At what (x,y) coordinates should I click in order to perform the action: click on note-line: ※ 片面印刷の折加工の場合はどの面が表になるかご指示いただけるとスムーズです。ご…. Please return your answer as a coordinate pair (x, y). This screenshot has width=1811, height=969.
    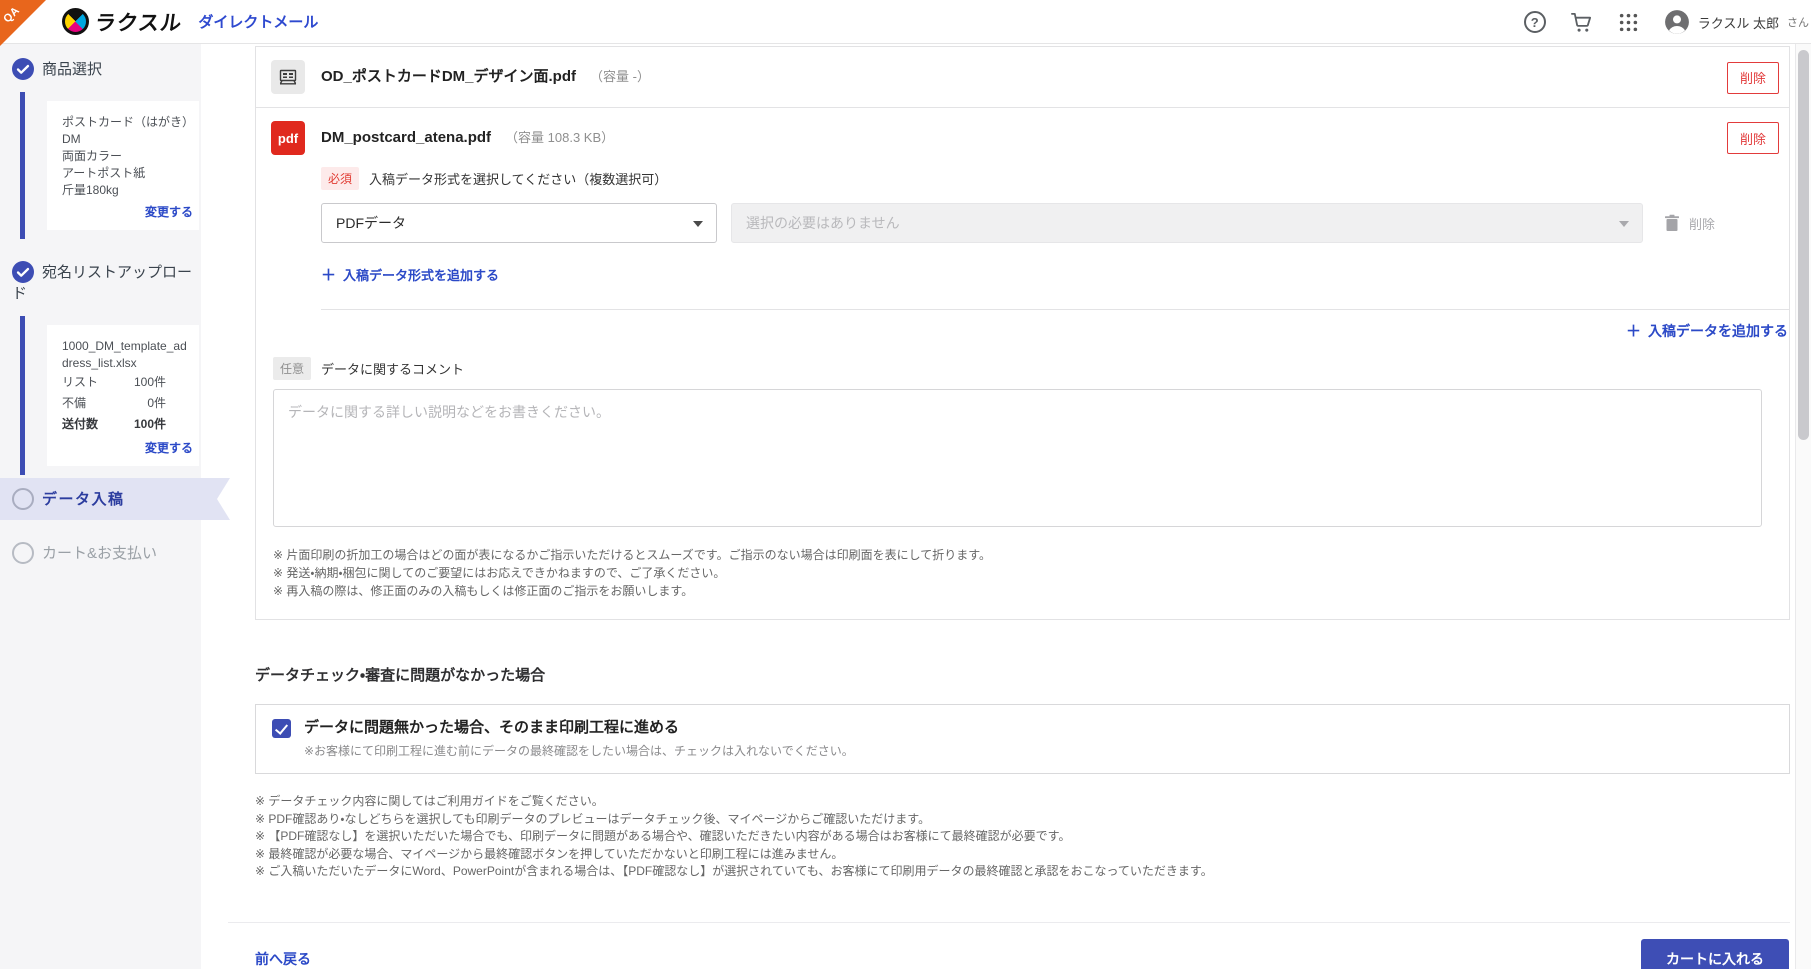
    Looking at the image, I should click on (632, 555).